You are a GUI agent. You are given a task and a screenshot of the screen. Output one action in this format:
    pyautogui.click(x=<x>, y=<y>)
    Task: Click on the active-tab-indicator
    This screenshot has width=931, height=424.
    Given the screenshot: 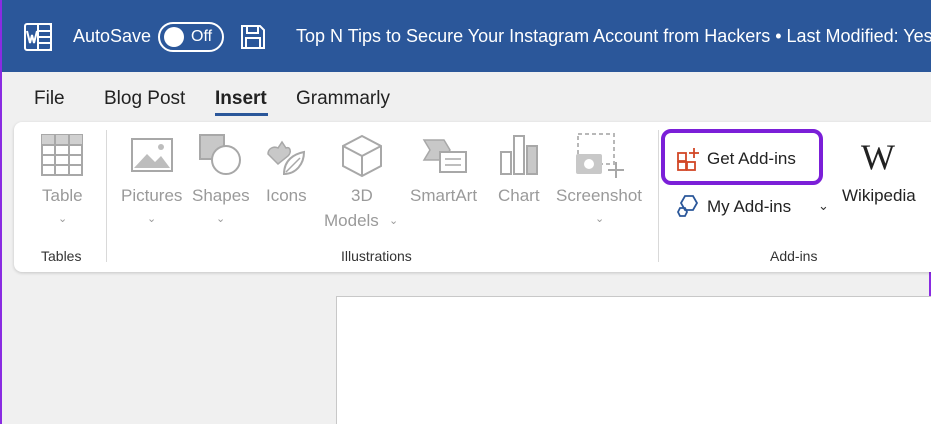 What is the action you would take?
    pyautogui.click(x=241, y=114)
    